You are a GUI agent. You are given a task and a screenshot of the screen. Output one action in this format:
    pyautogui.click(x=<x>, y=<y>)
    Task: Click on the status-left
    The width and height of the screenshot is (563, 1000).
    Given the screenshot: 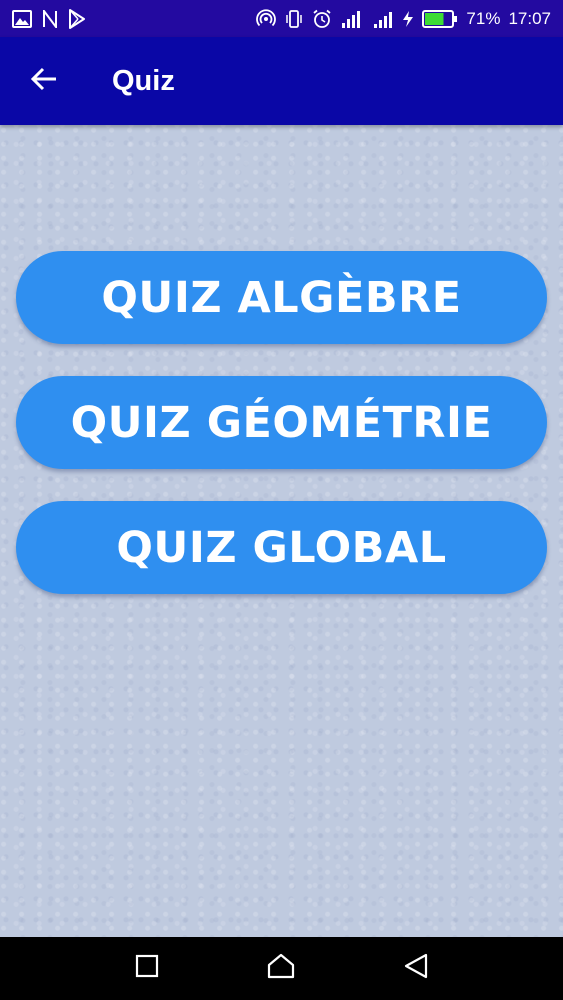 What is the action you would take?
    pyautogui.click(x=49, y=19)
    